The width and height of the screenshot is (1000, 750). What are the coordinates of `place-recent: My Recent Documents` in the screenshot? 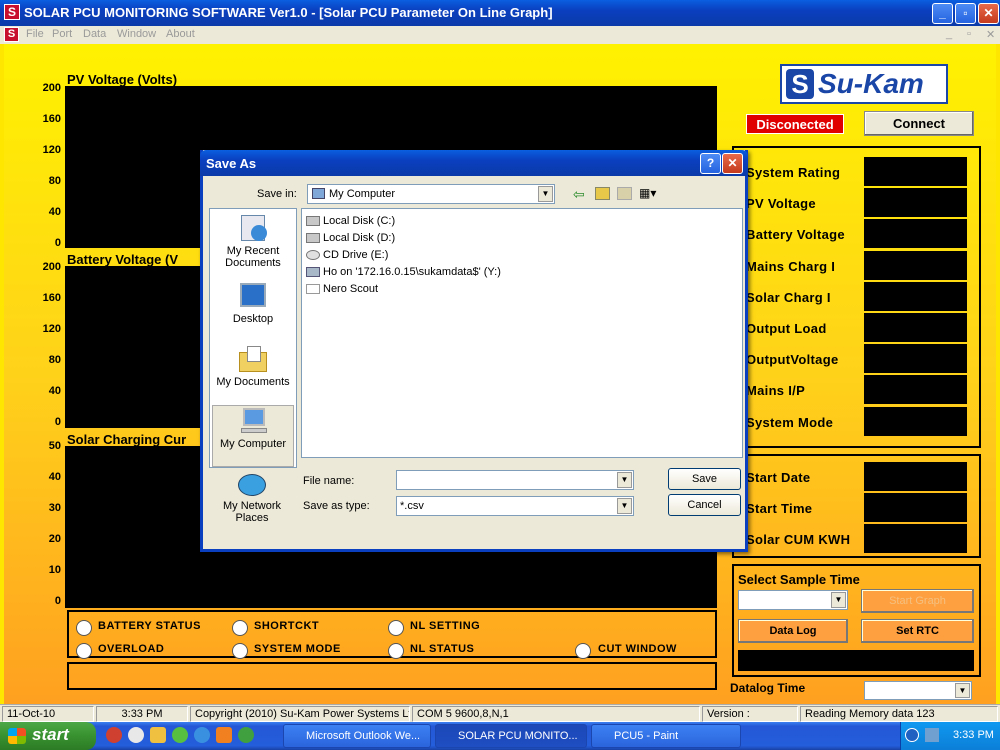 It's located at (253, 241).